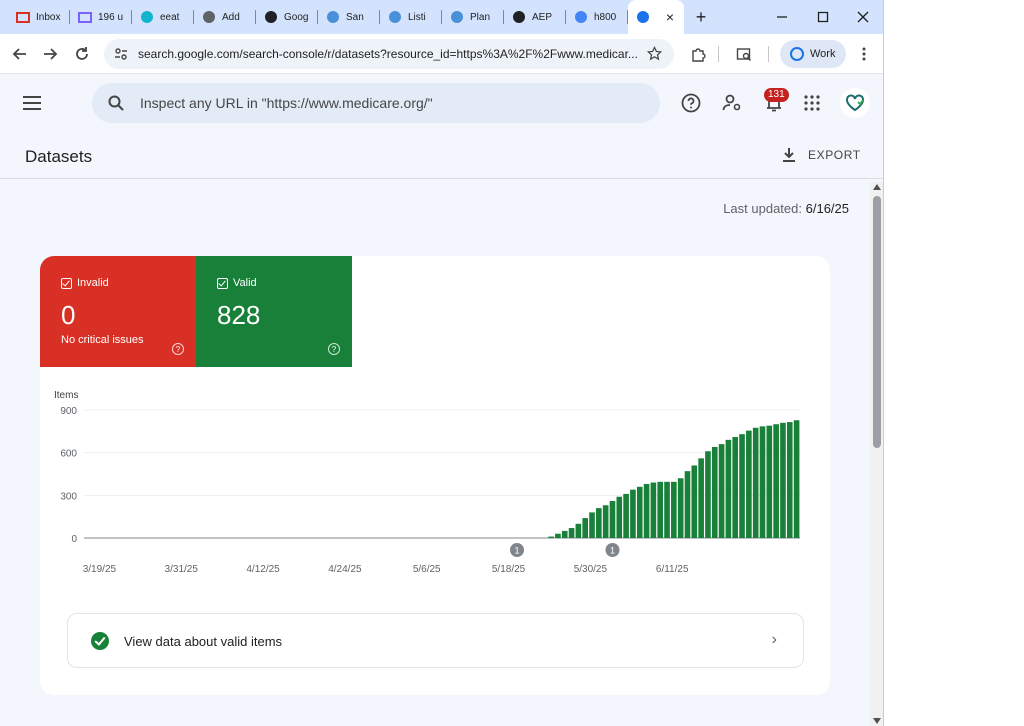  What do you see at coordinates (519, 17) in the screenshot?
I see `openai-icon` at bounding box center [519, 17].